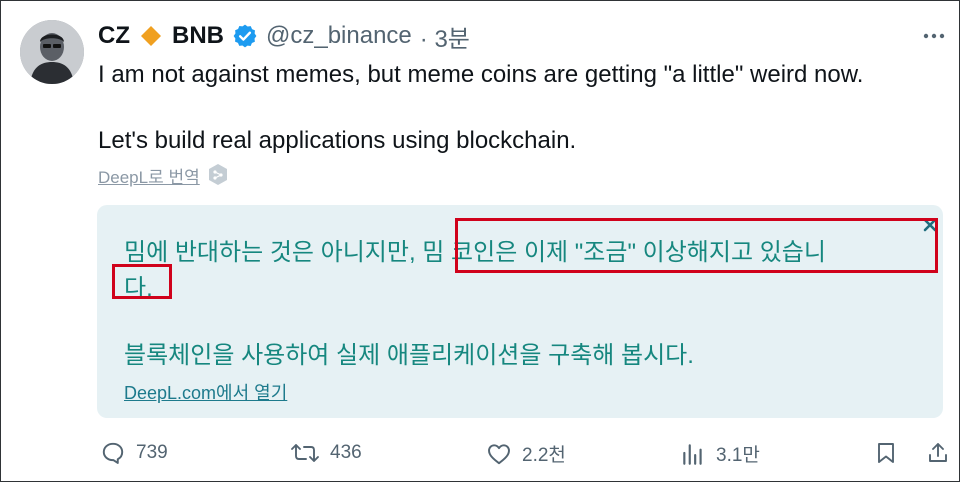 The height and width of the screenshot is (482, 960). Describe the element at coordinates (245, 36) in the screenshot. I see `verified-badge-icon` at that location.